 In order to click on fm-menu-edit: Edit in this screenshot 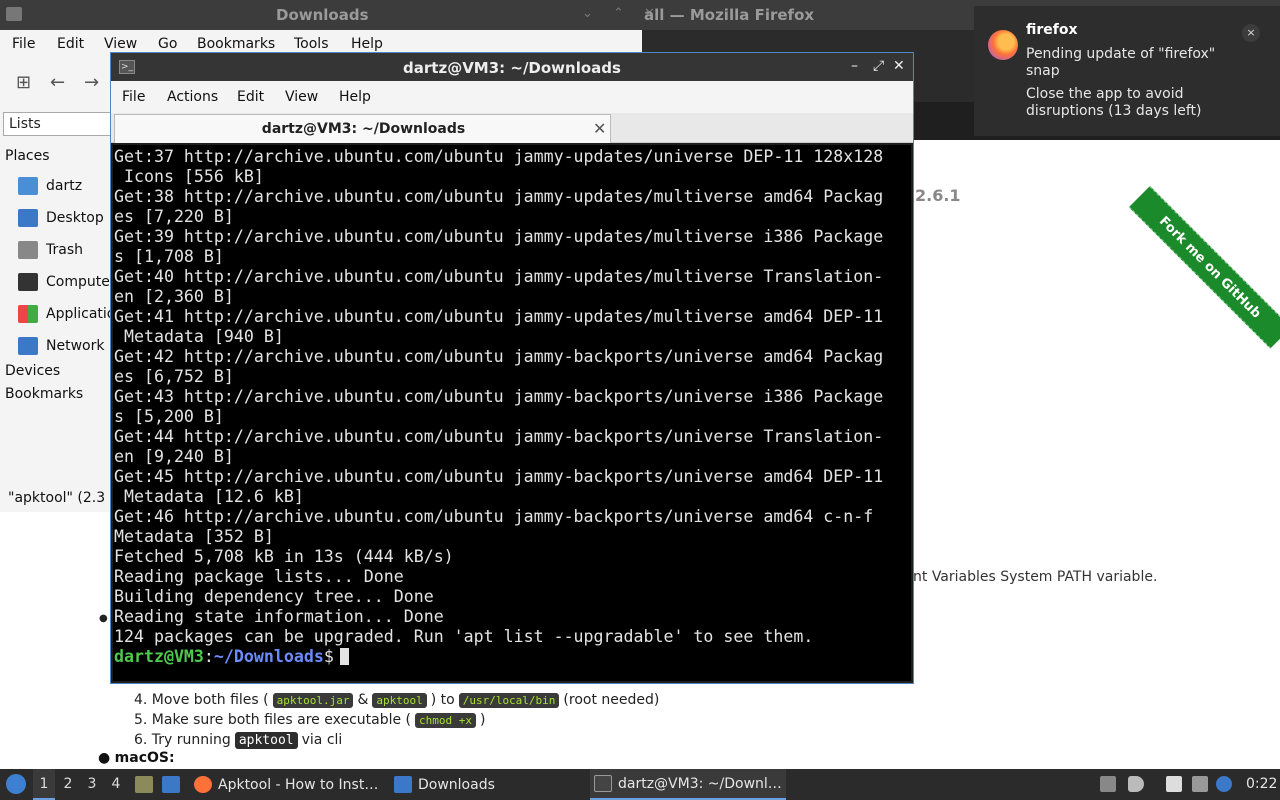, I will do `click(70, 44)`.